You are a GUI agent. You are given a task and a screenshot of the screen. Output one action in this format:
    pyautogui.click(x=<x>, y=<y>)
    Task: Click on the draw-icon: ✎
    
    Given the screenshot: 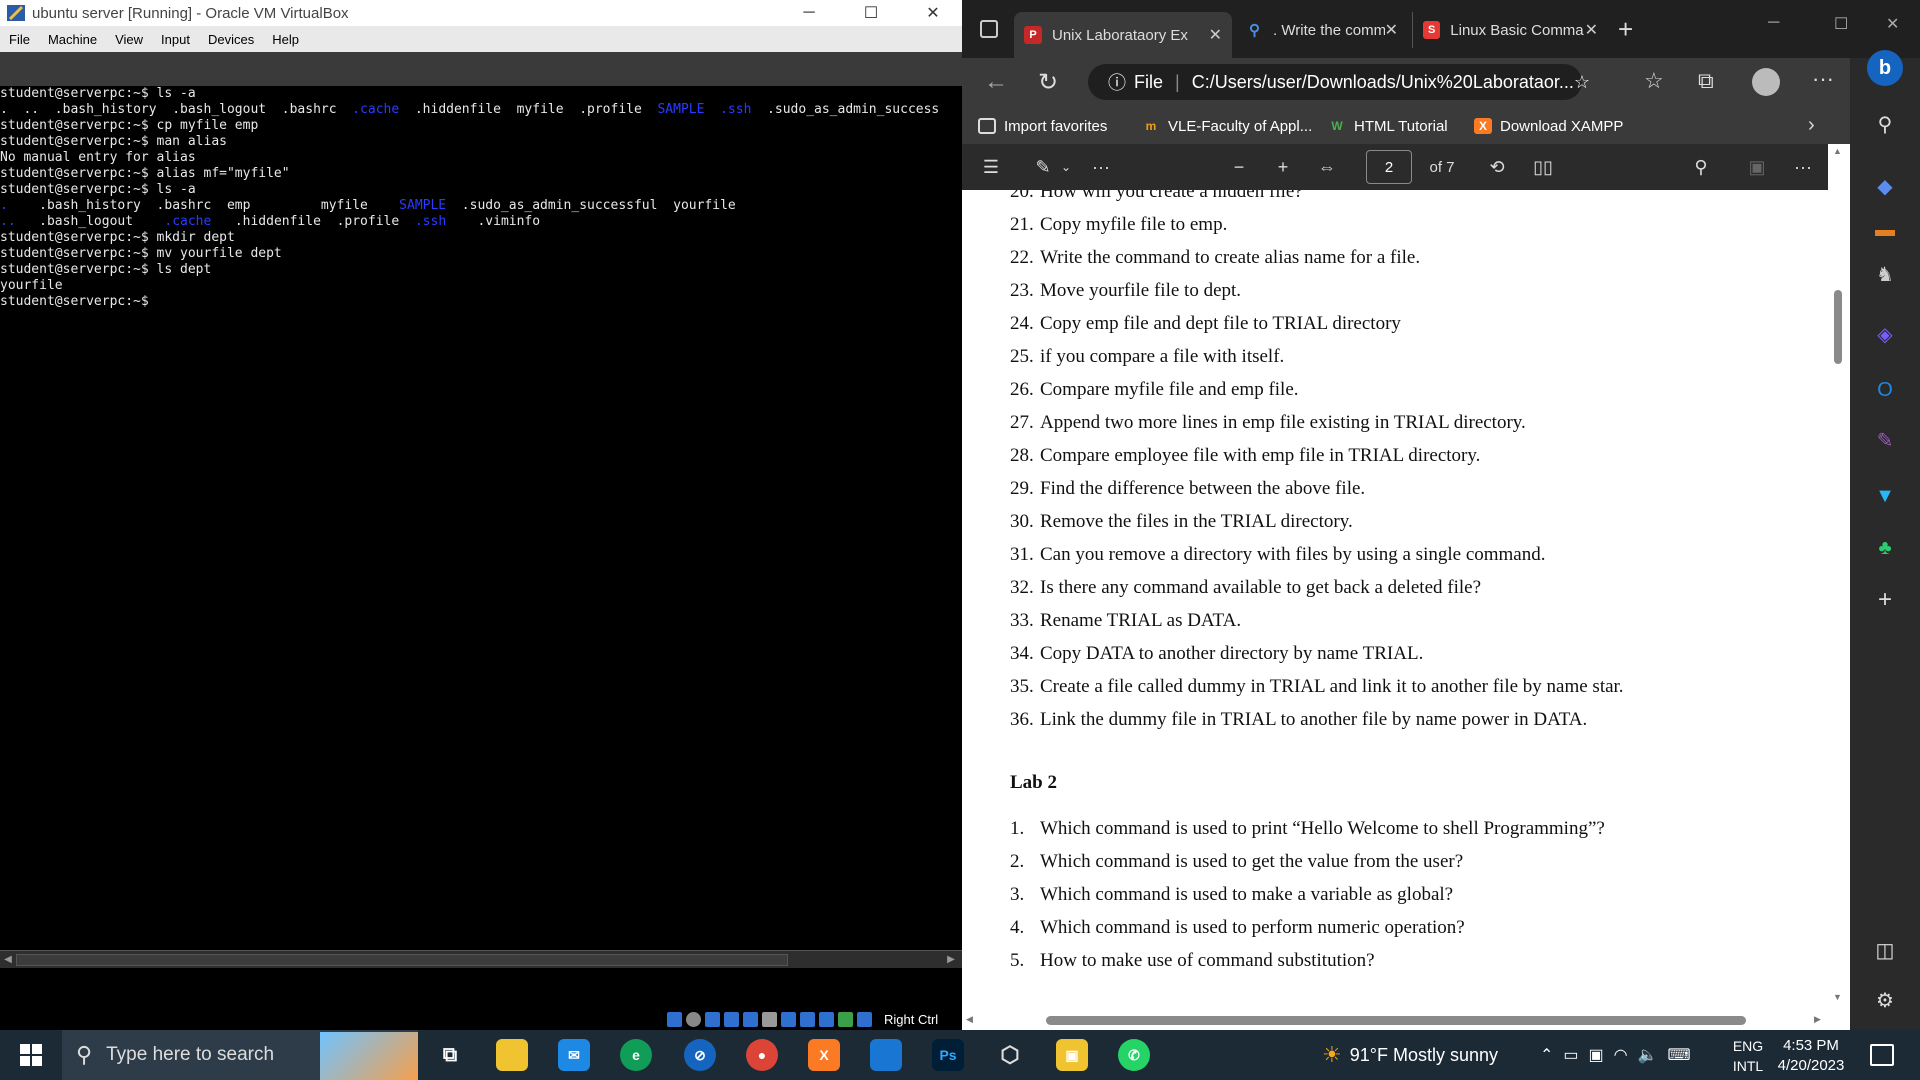 What is the action you would take?
    pyautogui.click(x=1043, y=167)
    